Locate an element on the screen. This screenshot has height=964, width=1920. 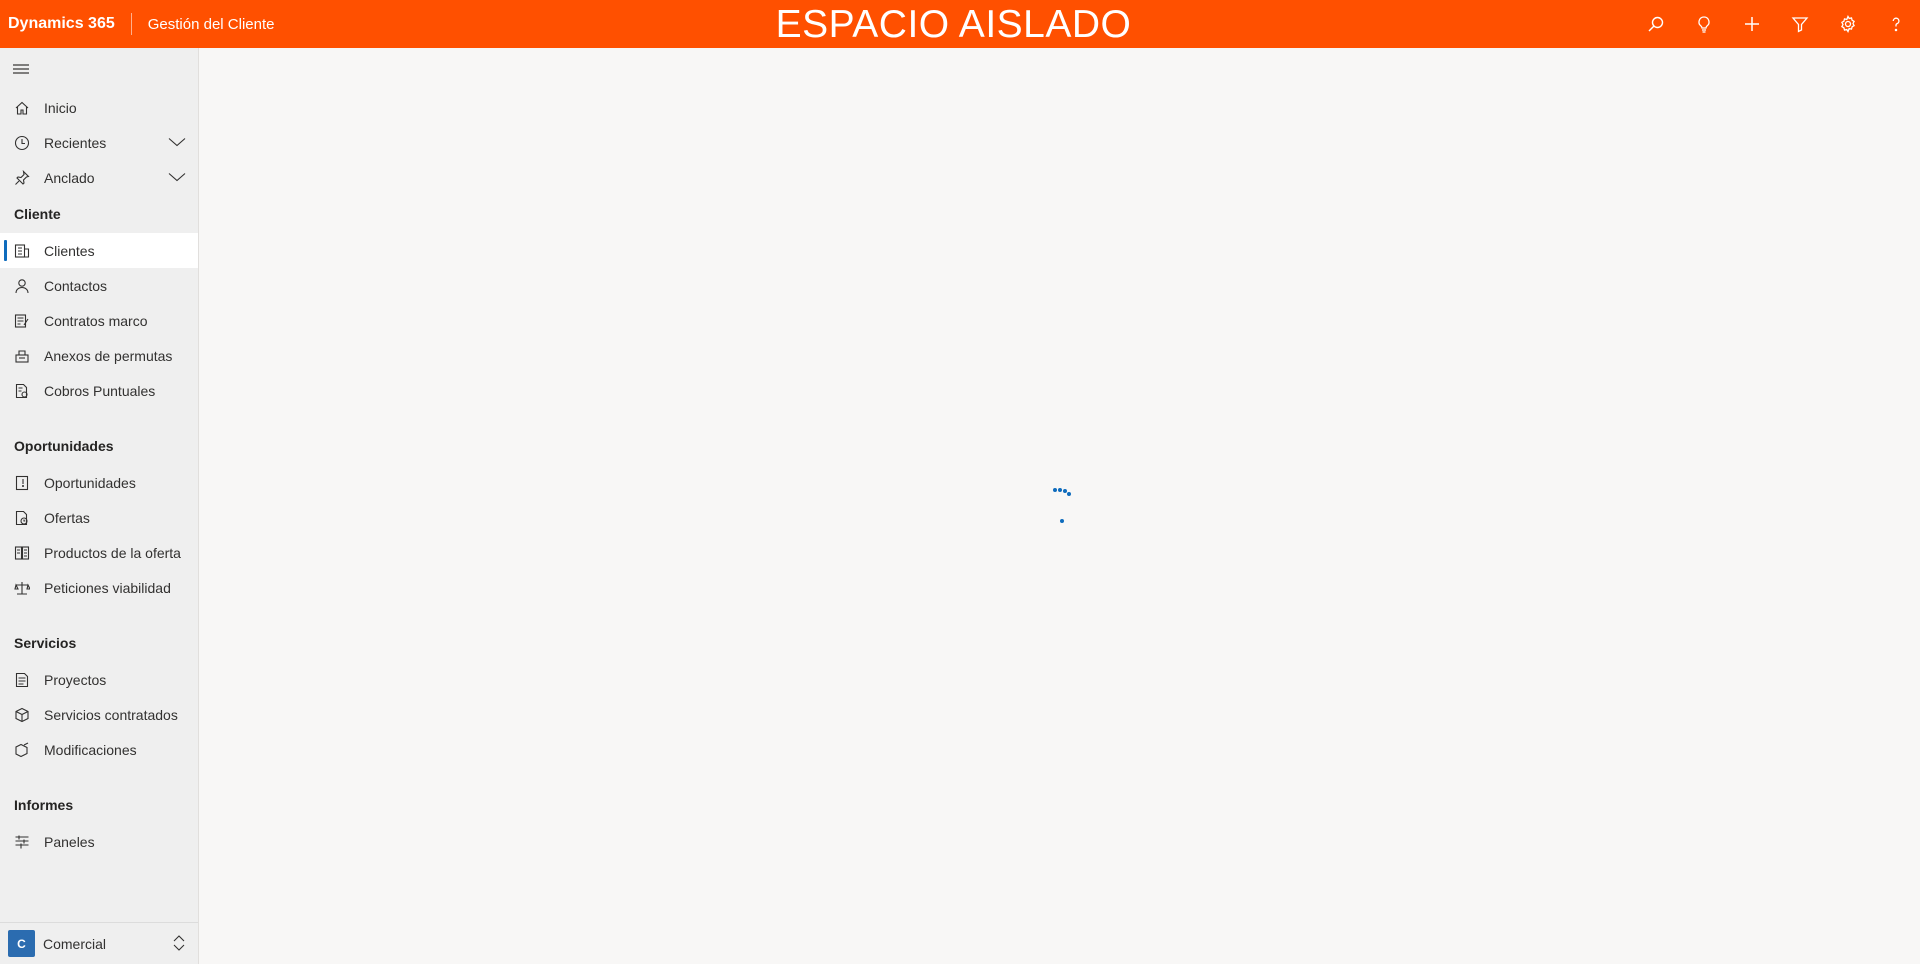
environment-banner: ESPACIO AISLADO is located at coordinates (953, 24).